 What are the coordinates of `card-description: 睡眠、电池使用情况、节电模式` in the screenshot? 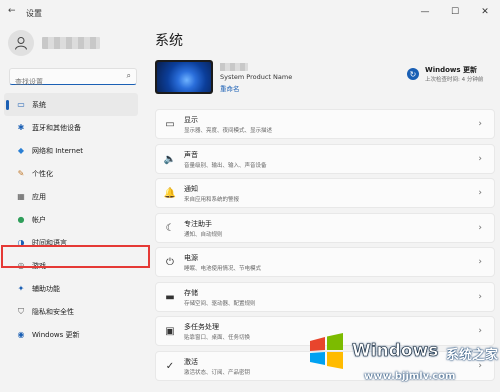 It's located at (223, 269).